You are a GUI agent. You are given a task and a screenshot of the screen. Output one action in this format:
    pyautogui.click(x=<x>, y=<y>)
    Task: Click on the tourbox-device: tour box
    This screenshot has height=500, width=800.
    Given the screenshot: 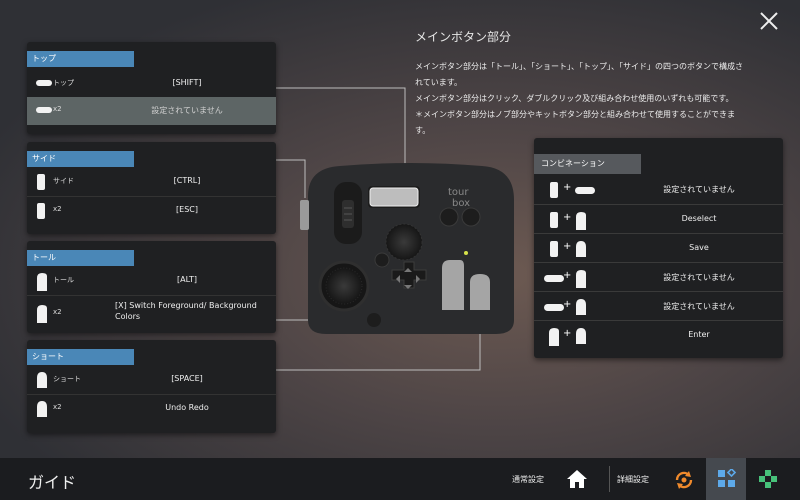 What is the action you would take?
    pyautogui.click(x=407, y=248)
    